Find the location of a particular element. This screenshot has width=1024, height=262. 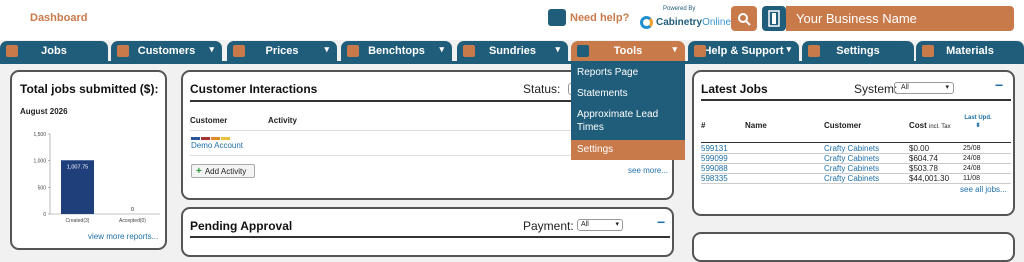

y-tick-label: 1,000 is located at coordinates (39, 162).